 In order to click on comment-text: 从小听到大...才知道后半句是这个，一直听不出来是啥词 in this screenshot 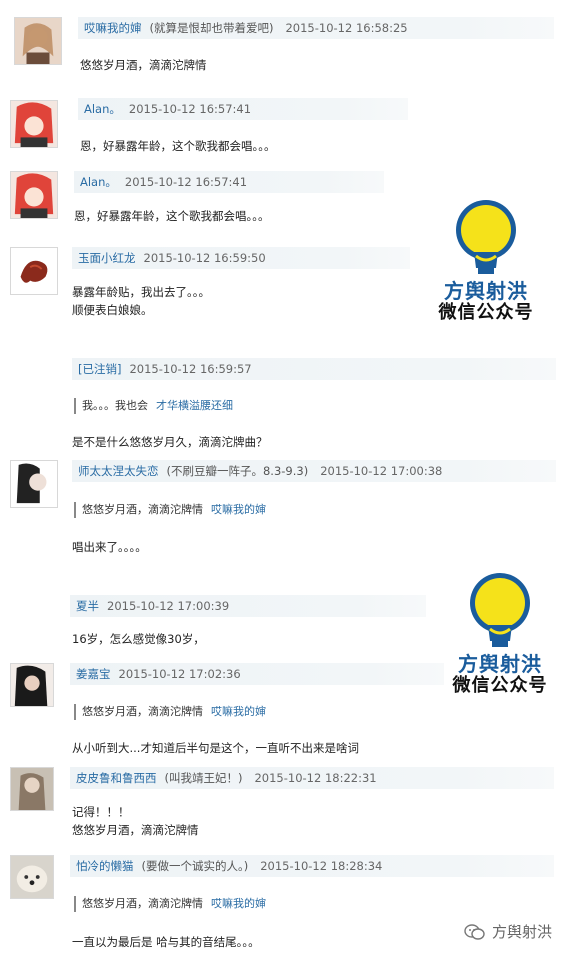, I will do `click(215, 748)`.